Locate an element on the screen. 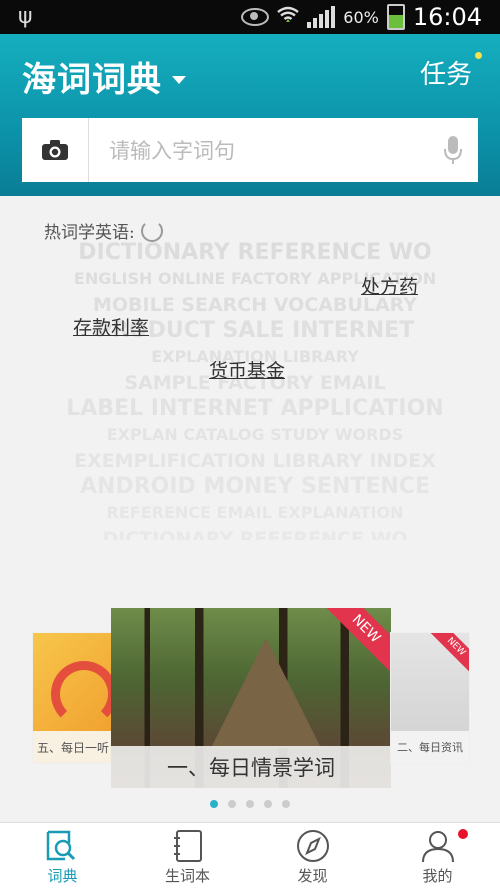 This screenshot has width=500, height=890. carousel-caption-main: 一、每日情景学词 is located at coordinates (251, 767).